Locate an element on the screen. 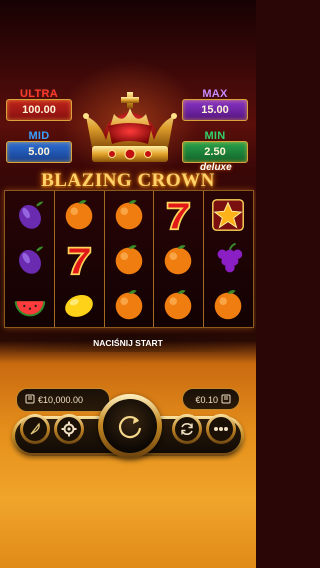 This screenshot has height=568, width=320. balance-value: €10,000.00 is located at coordinates (61, 400).